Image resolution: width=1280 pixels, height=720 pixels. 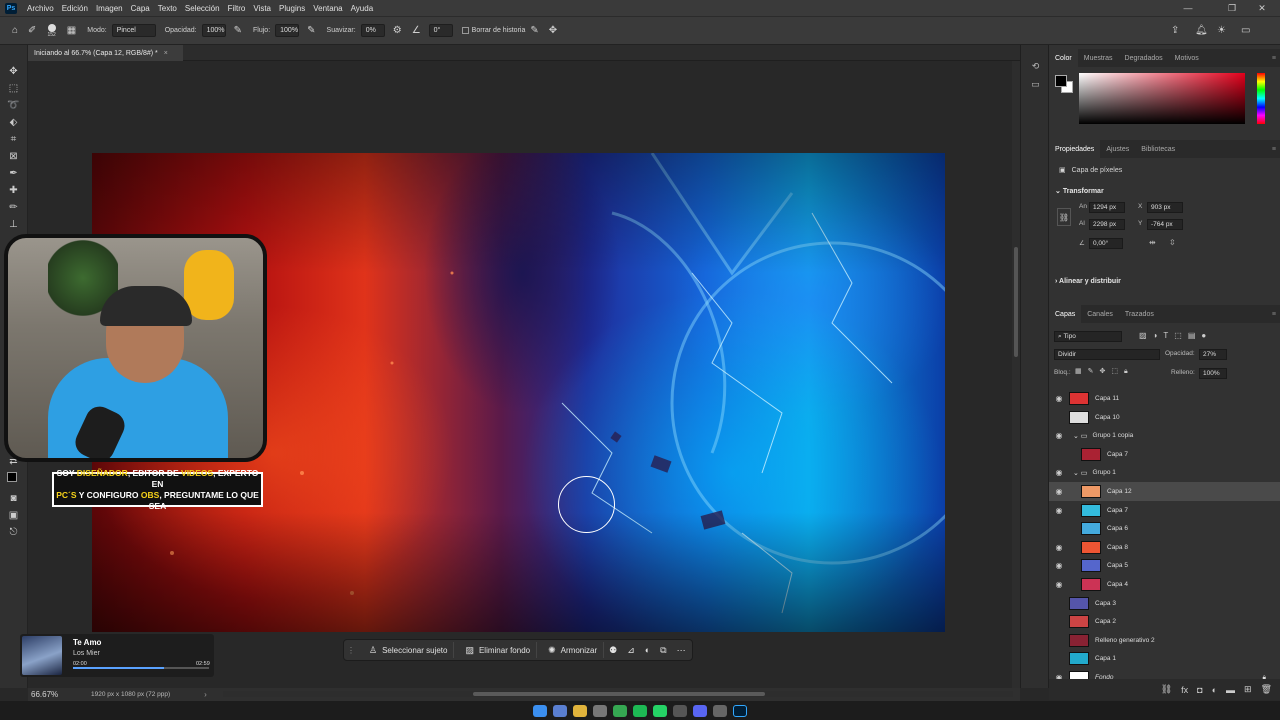 What do you see at coordinates (663, 650) in the screenshot?
I see `layer-style-icon: ⧉` at bounding box center [663, 650].